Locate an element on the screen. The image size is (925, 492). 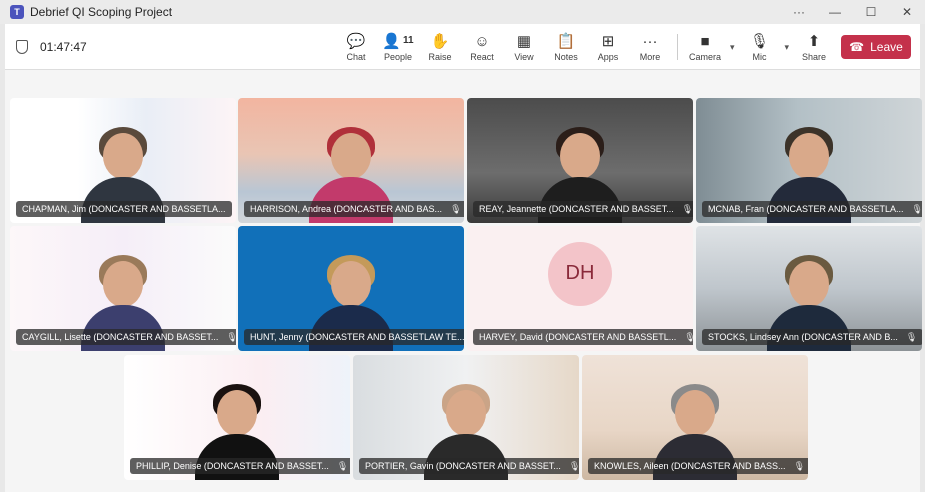
notes-button: 📋 Notes is located at coordinates (566, 47).